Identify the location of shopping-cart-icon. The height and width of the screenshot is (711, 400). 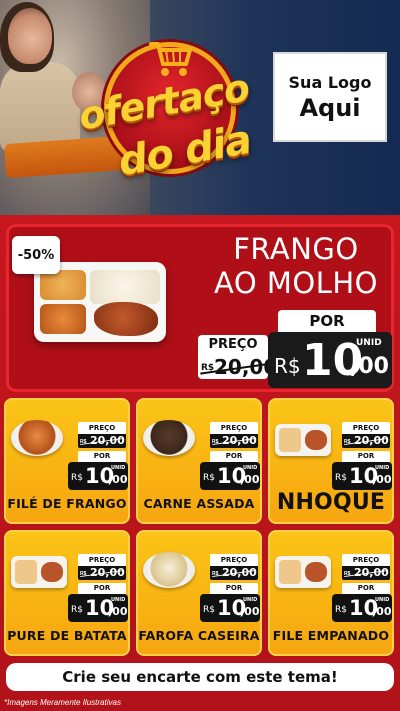
(170, 59).